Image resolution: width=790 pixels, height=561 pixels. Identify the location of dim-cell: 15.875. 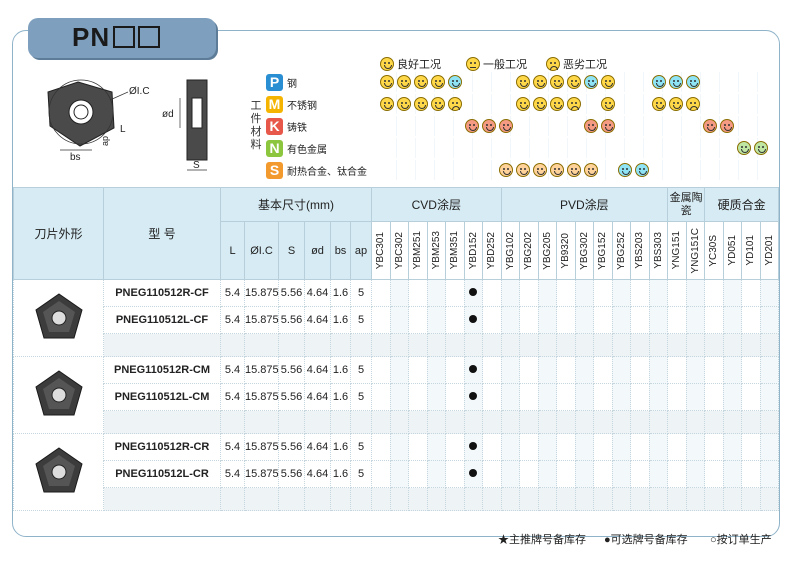
(261, 370).